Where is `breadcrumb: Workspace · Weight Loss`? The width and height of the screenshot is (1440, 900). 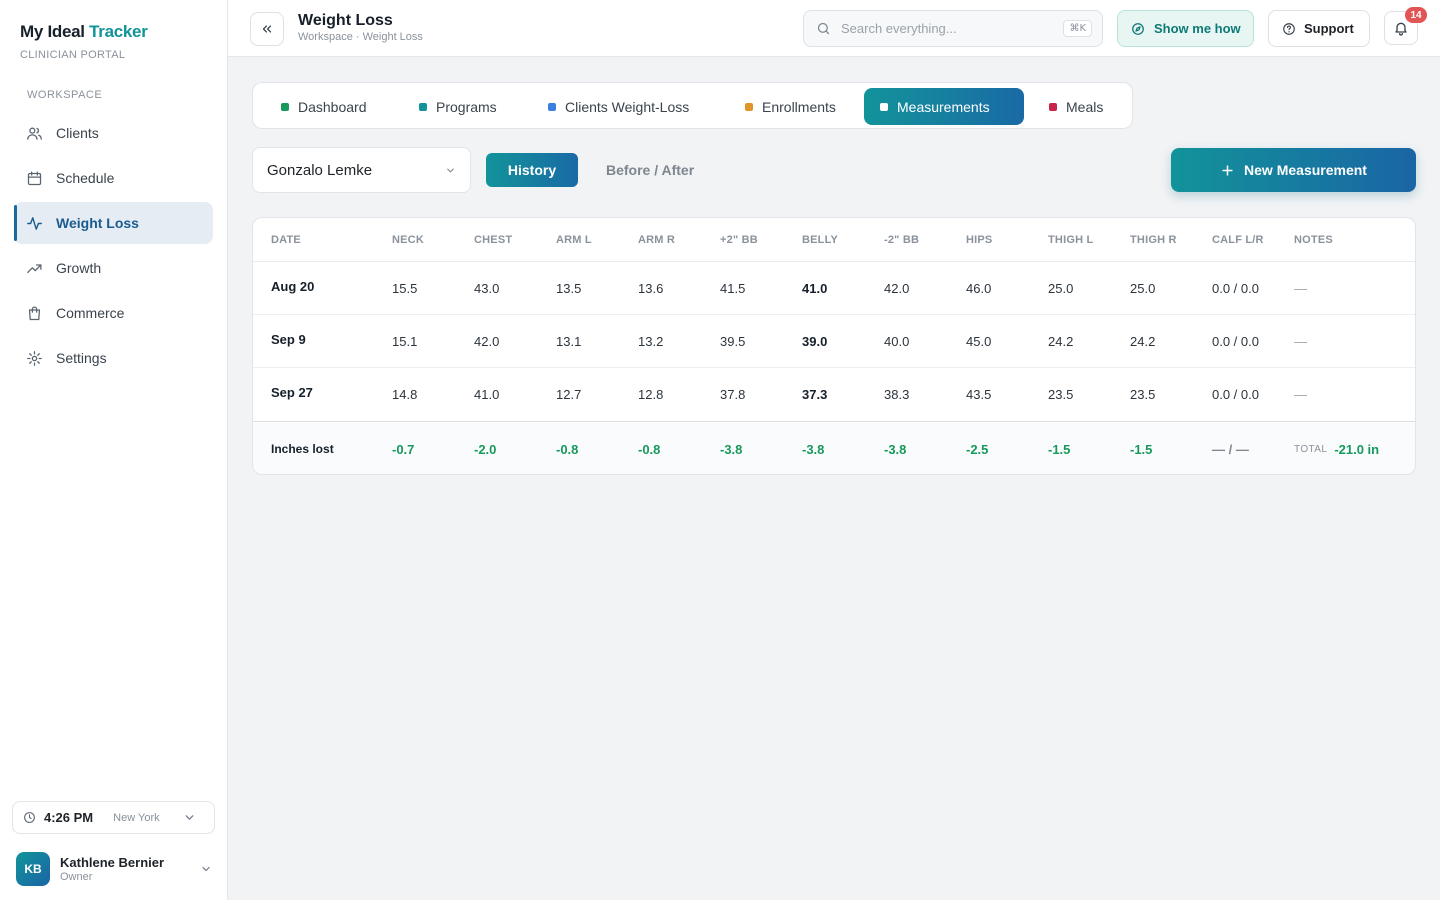 breadcrumb: Workspace · Weight Loss is located at coordinates (360, 37).